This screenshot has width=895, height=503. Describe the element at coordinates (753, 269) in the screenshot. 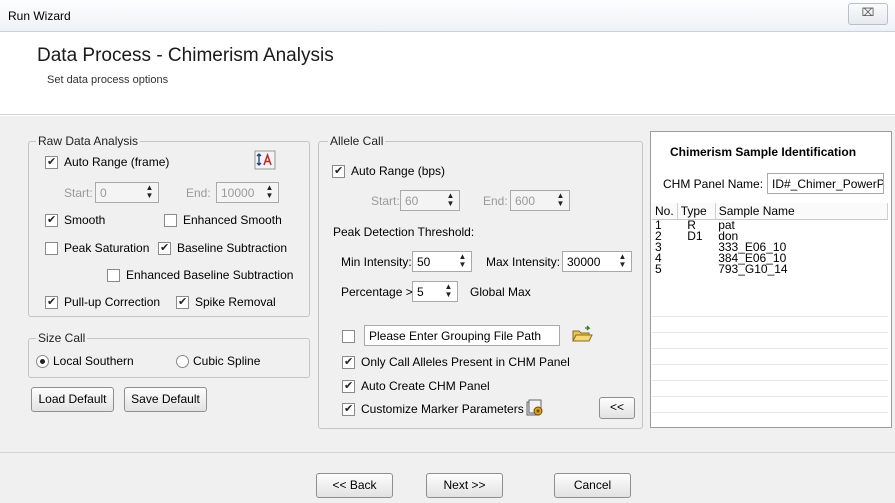

I see `row-sample-name: 793_G10_14` at that location.